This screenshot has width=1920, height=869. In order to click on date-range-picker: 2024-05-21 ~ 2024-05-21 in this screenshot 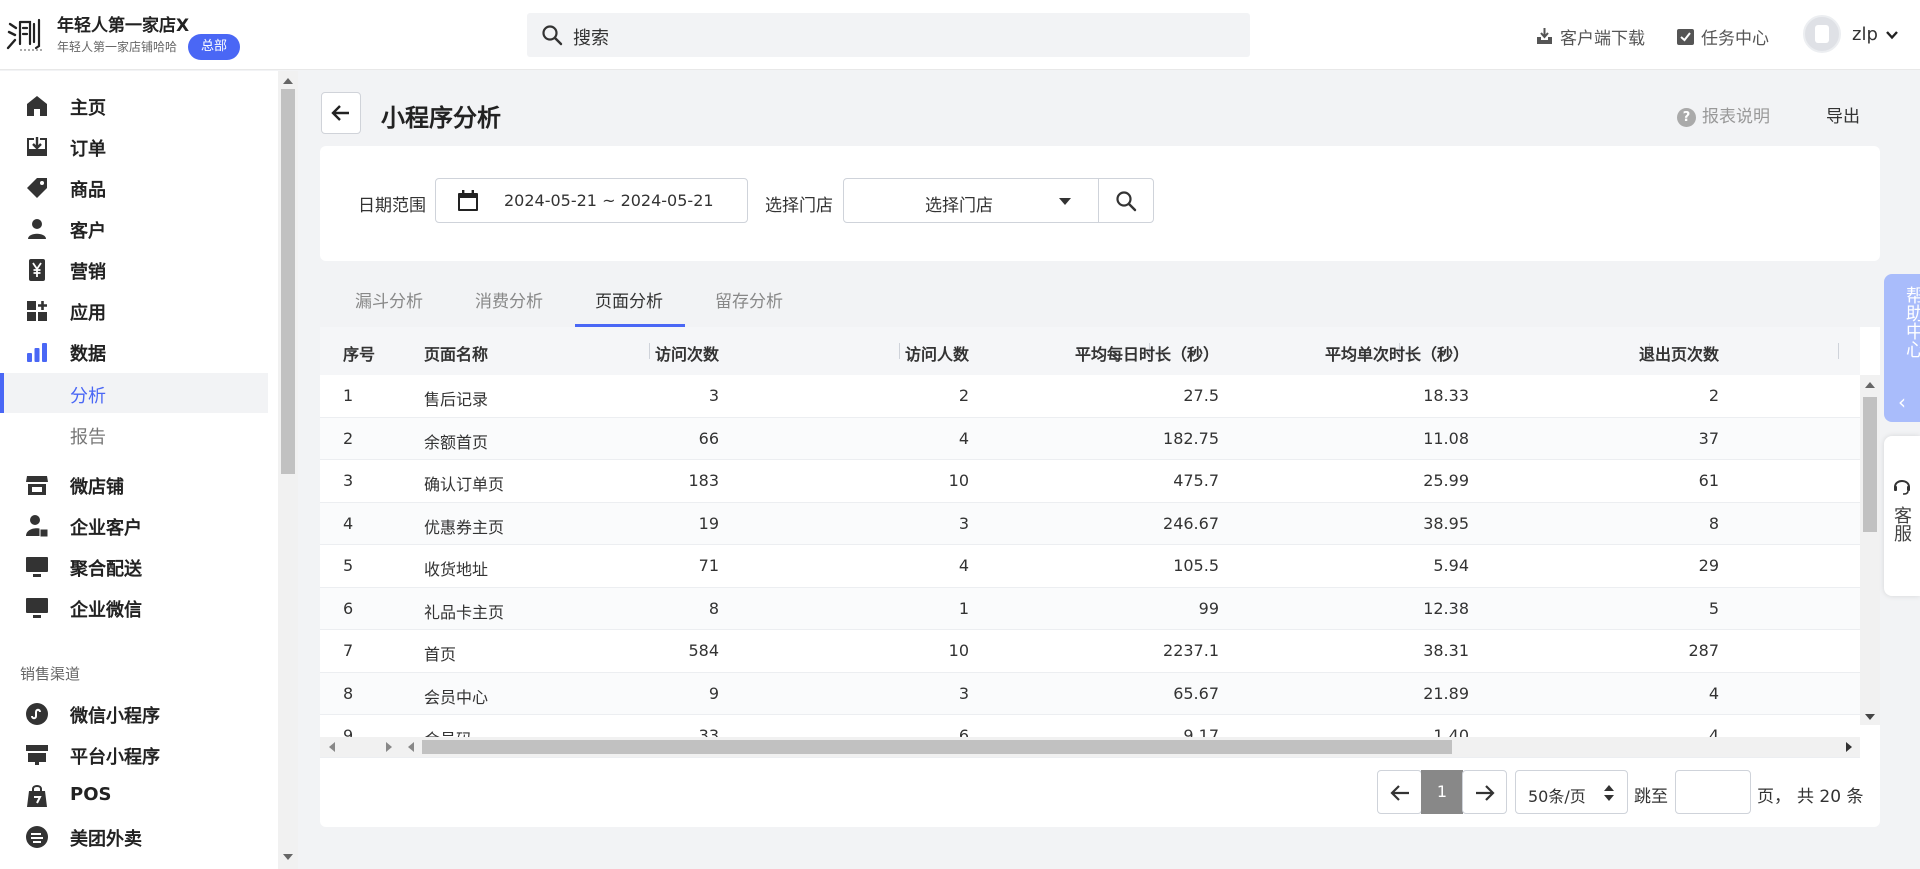, I will do `click(591, 200)`.